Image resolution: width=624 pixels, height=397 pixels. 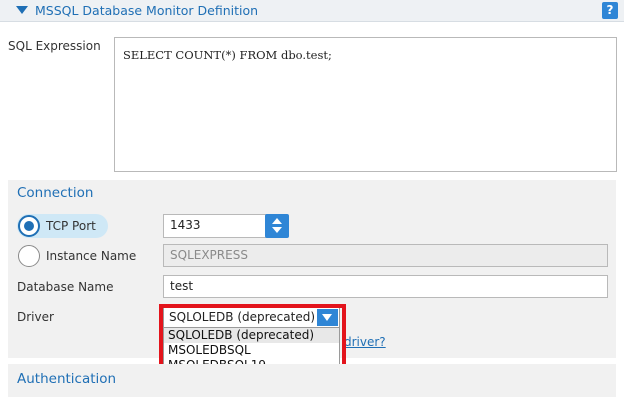 What do you see at coordinates (54, 46) in the screenshot?
I see `sql-expression-label: SQL Expression` at bounding box center [54, 46].